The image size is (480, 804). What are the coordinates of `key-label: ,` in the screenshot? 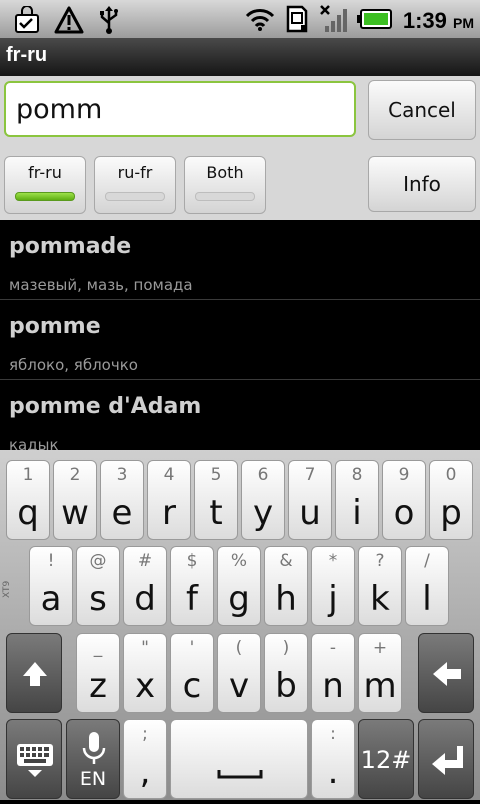 It's located at (145, 772).